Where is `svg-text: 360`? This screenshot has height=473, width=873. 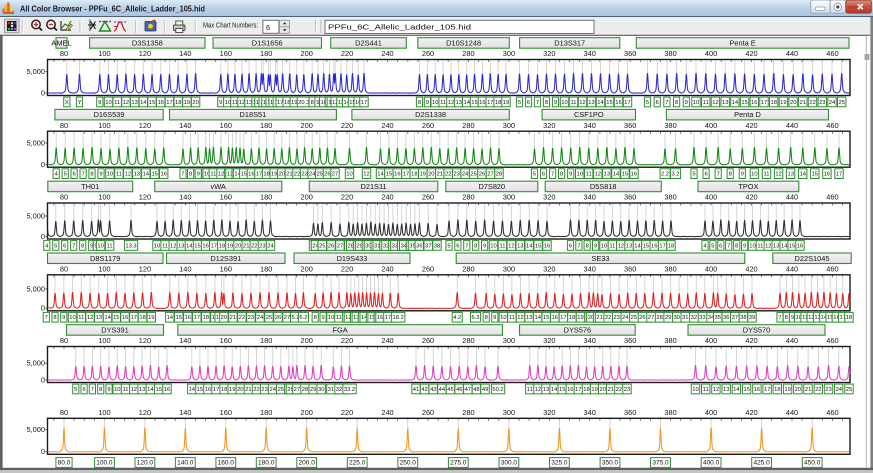 svg-text: 360 is located at coordinates (630, 268).